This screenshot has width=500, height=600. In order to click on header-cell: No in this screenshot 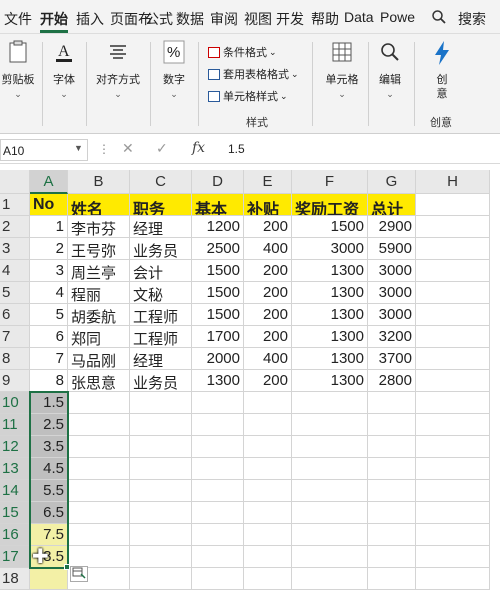, I will do `click(49, 205)`.